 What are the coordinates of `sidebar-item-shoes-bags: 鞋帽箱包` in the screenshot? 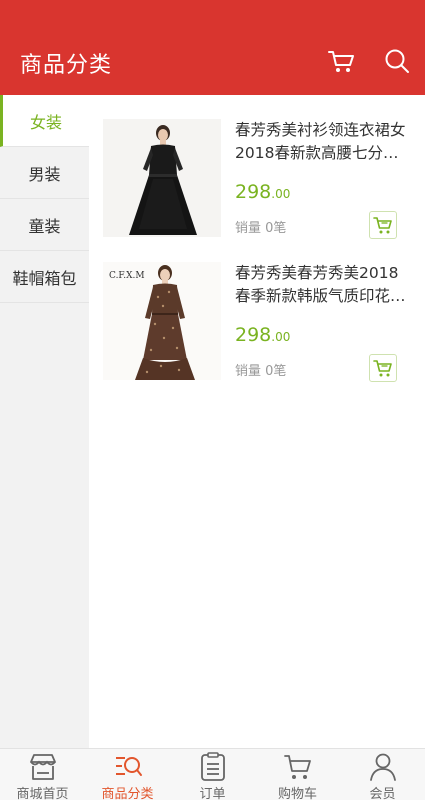 It's located at (44, 277).